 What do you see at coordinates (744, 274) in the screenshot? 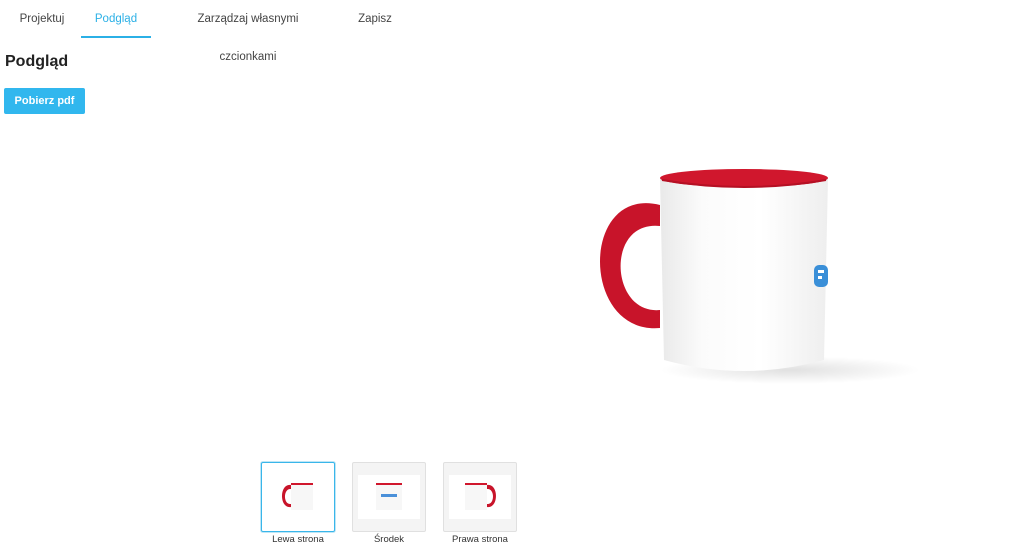
I see `mug-body` at bounding box center [744, 274].